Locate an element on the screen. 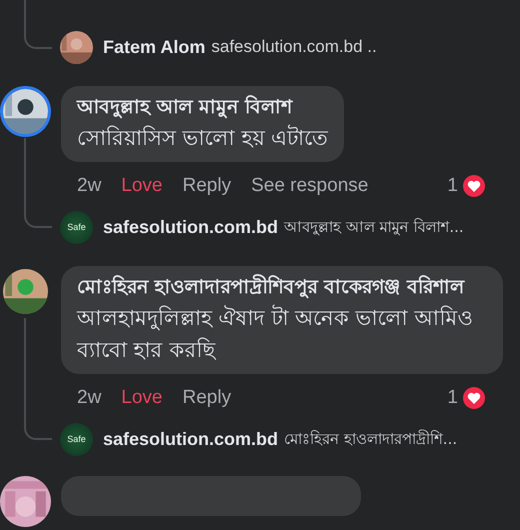  see-response-link: See response is located at coordinates (309, 186).